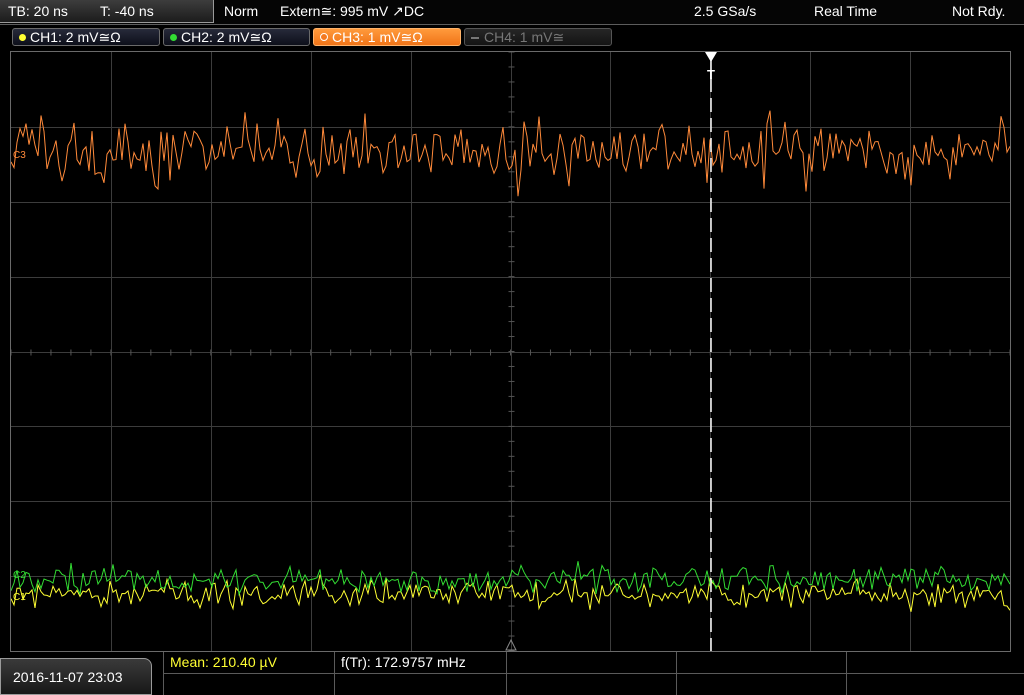 This screenshot has width=1024, height=695. Describe the element at coordinates (19, 376) in the screenshot. I see `waveform-markers: C3 C2 C1` at that location.